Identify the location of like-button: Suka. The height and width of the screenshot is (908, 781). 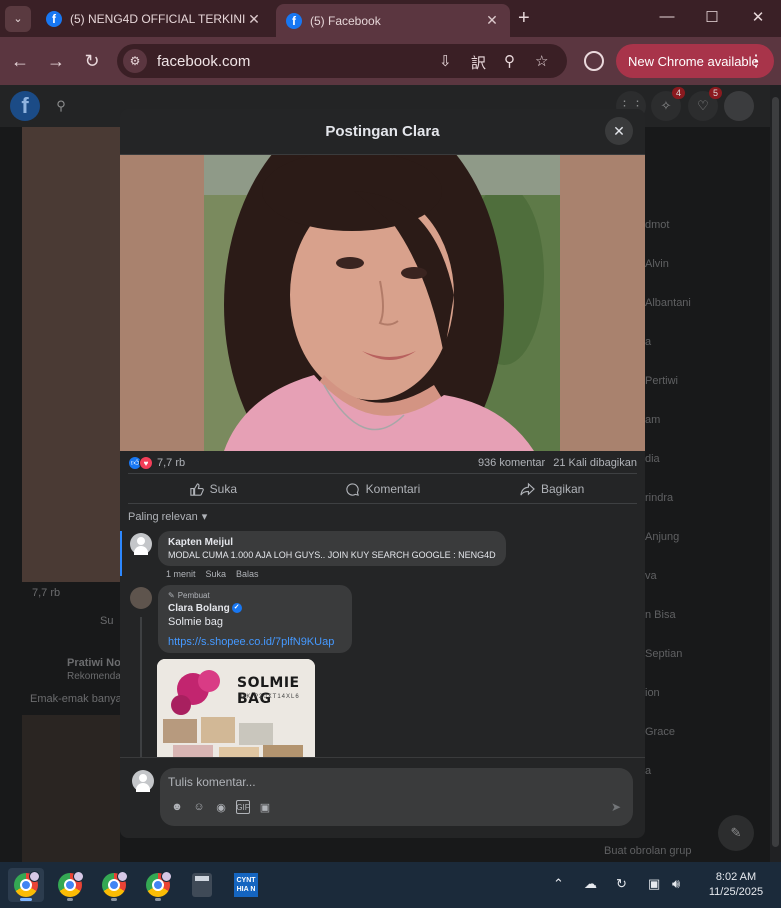
(213, 489).